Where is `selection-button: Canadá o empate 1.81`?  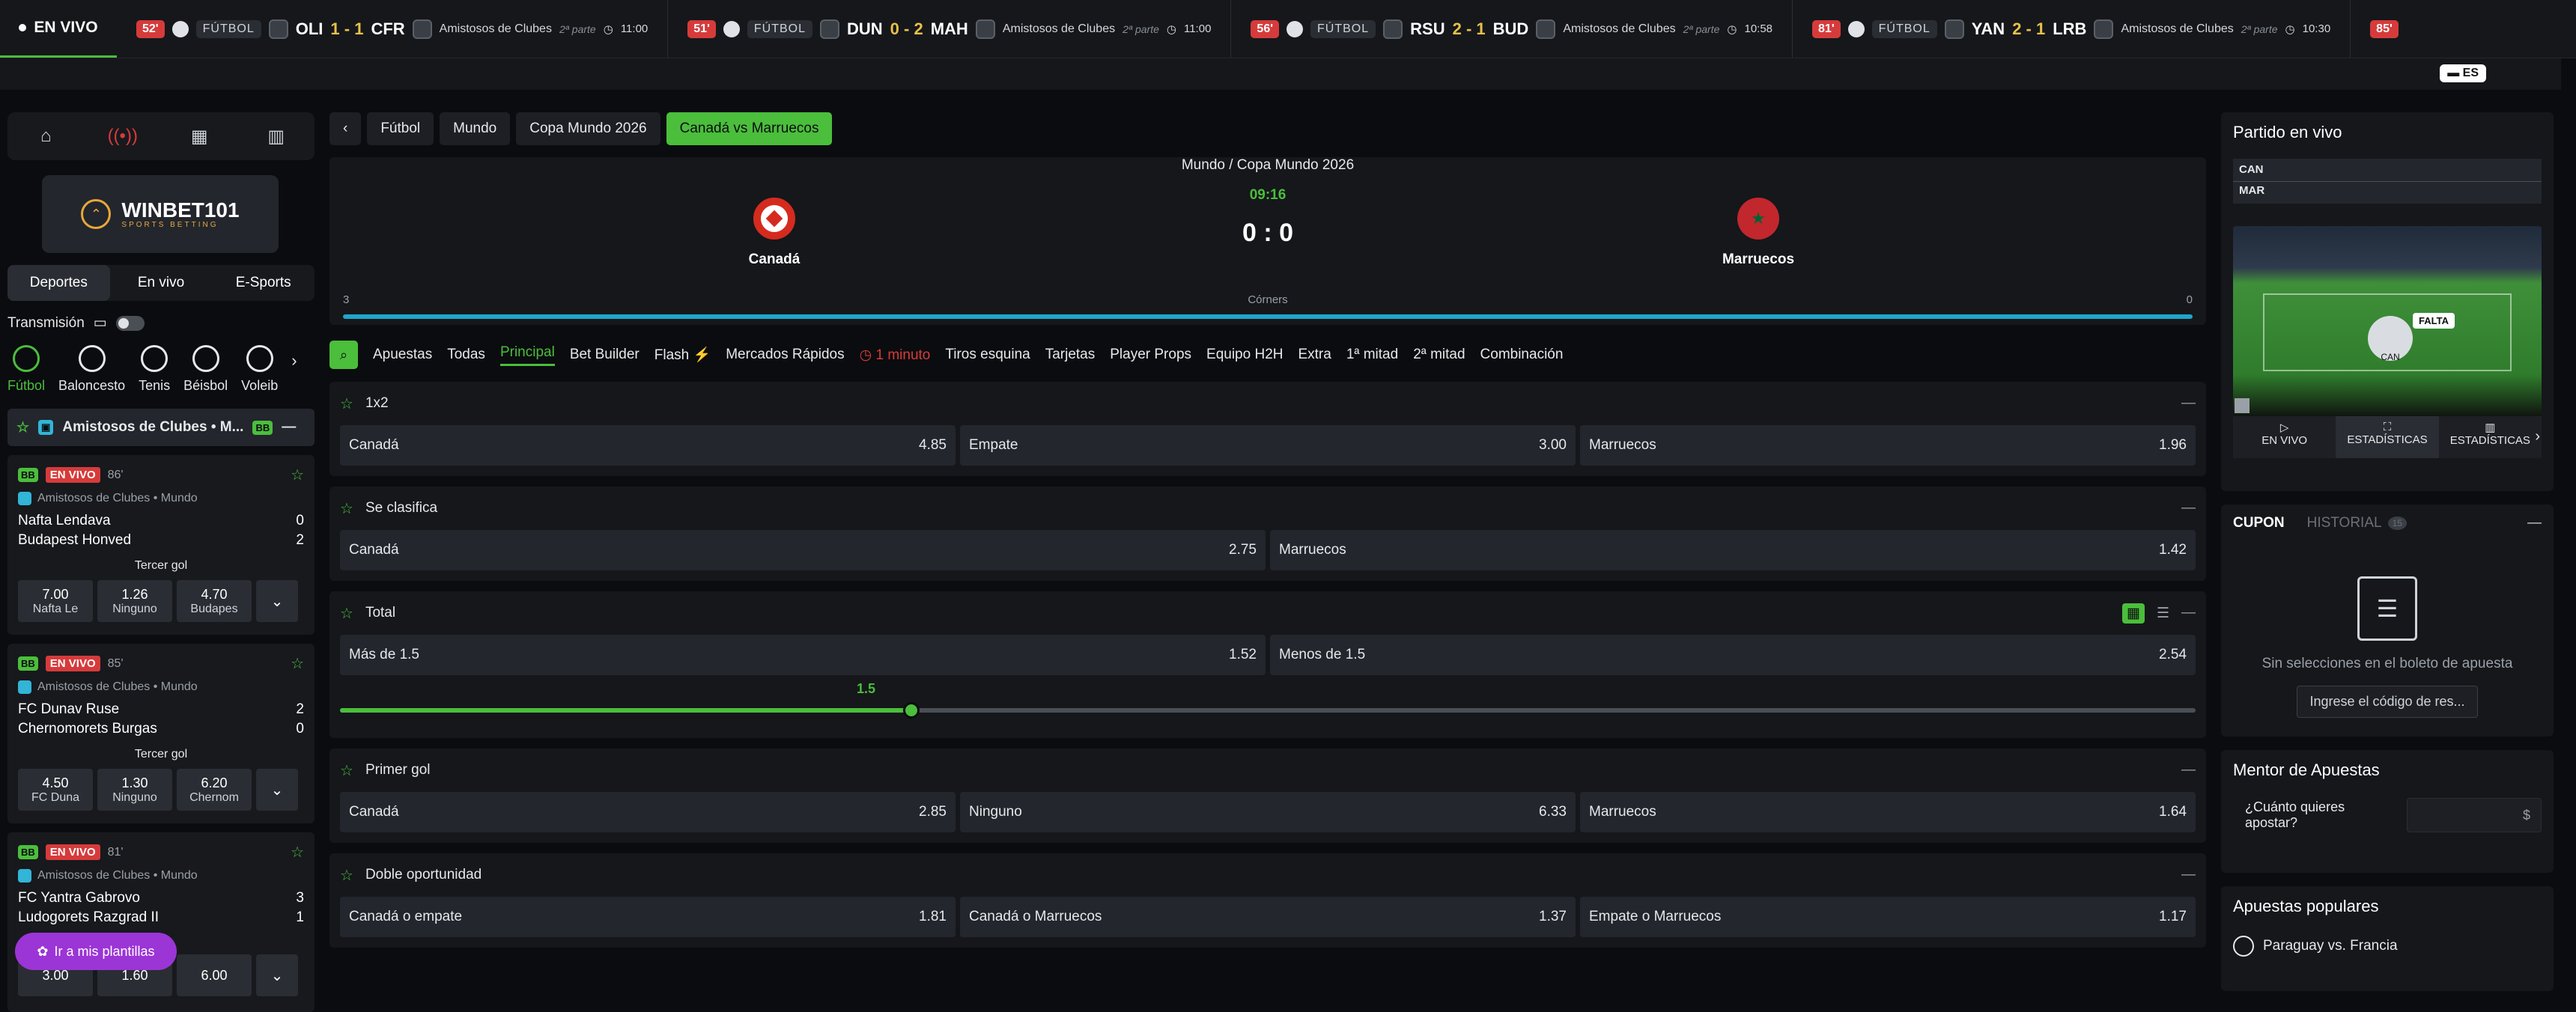
selection-button: Canadá o empate 1.81 is located at coordinates (648, 917).